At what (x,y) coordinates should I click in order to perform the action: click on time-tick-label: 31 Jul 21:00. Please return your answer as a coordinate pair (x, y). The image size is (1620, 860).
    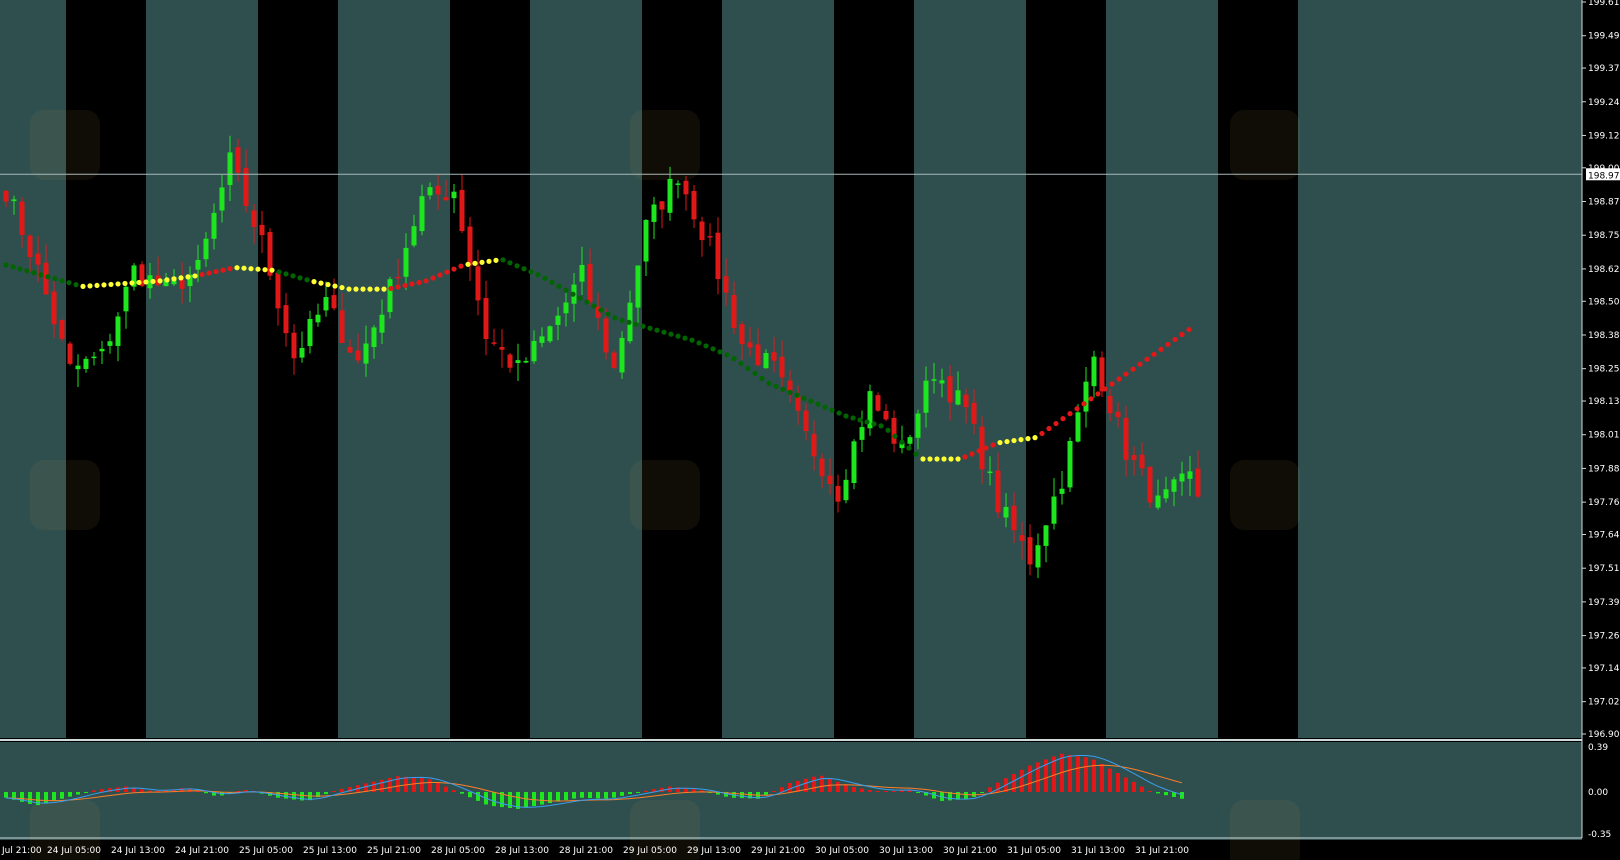
    Looking at the image, I should click on (1162, 851).